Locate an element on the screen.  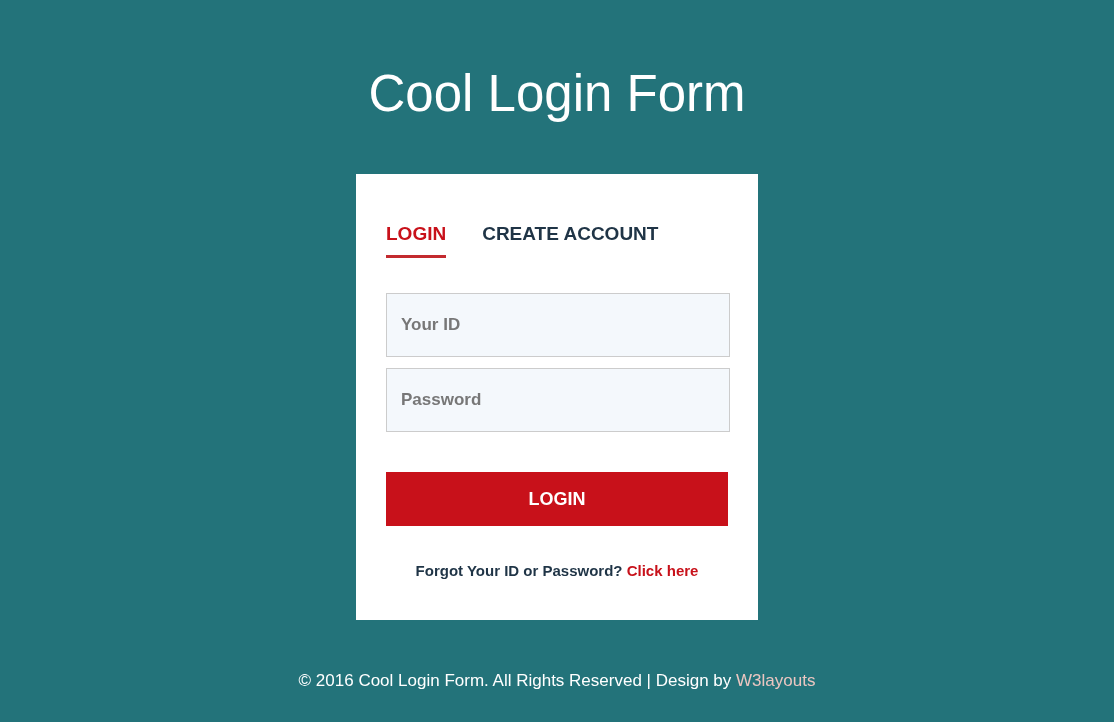
form-tab: CREATE ACCOUNT is located at coordinates (570, 240).